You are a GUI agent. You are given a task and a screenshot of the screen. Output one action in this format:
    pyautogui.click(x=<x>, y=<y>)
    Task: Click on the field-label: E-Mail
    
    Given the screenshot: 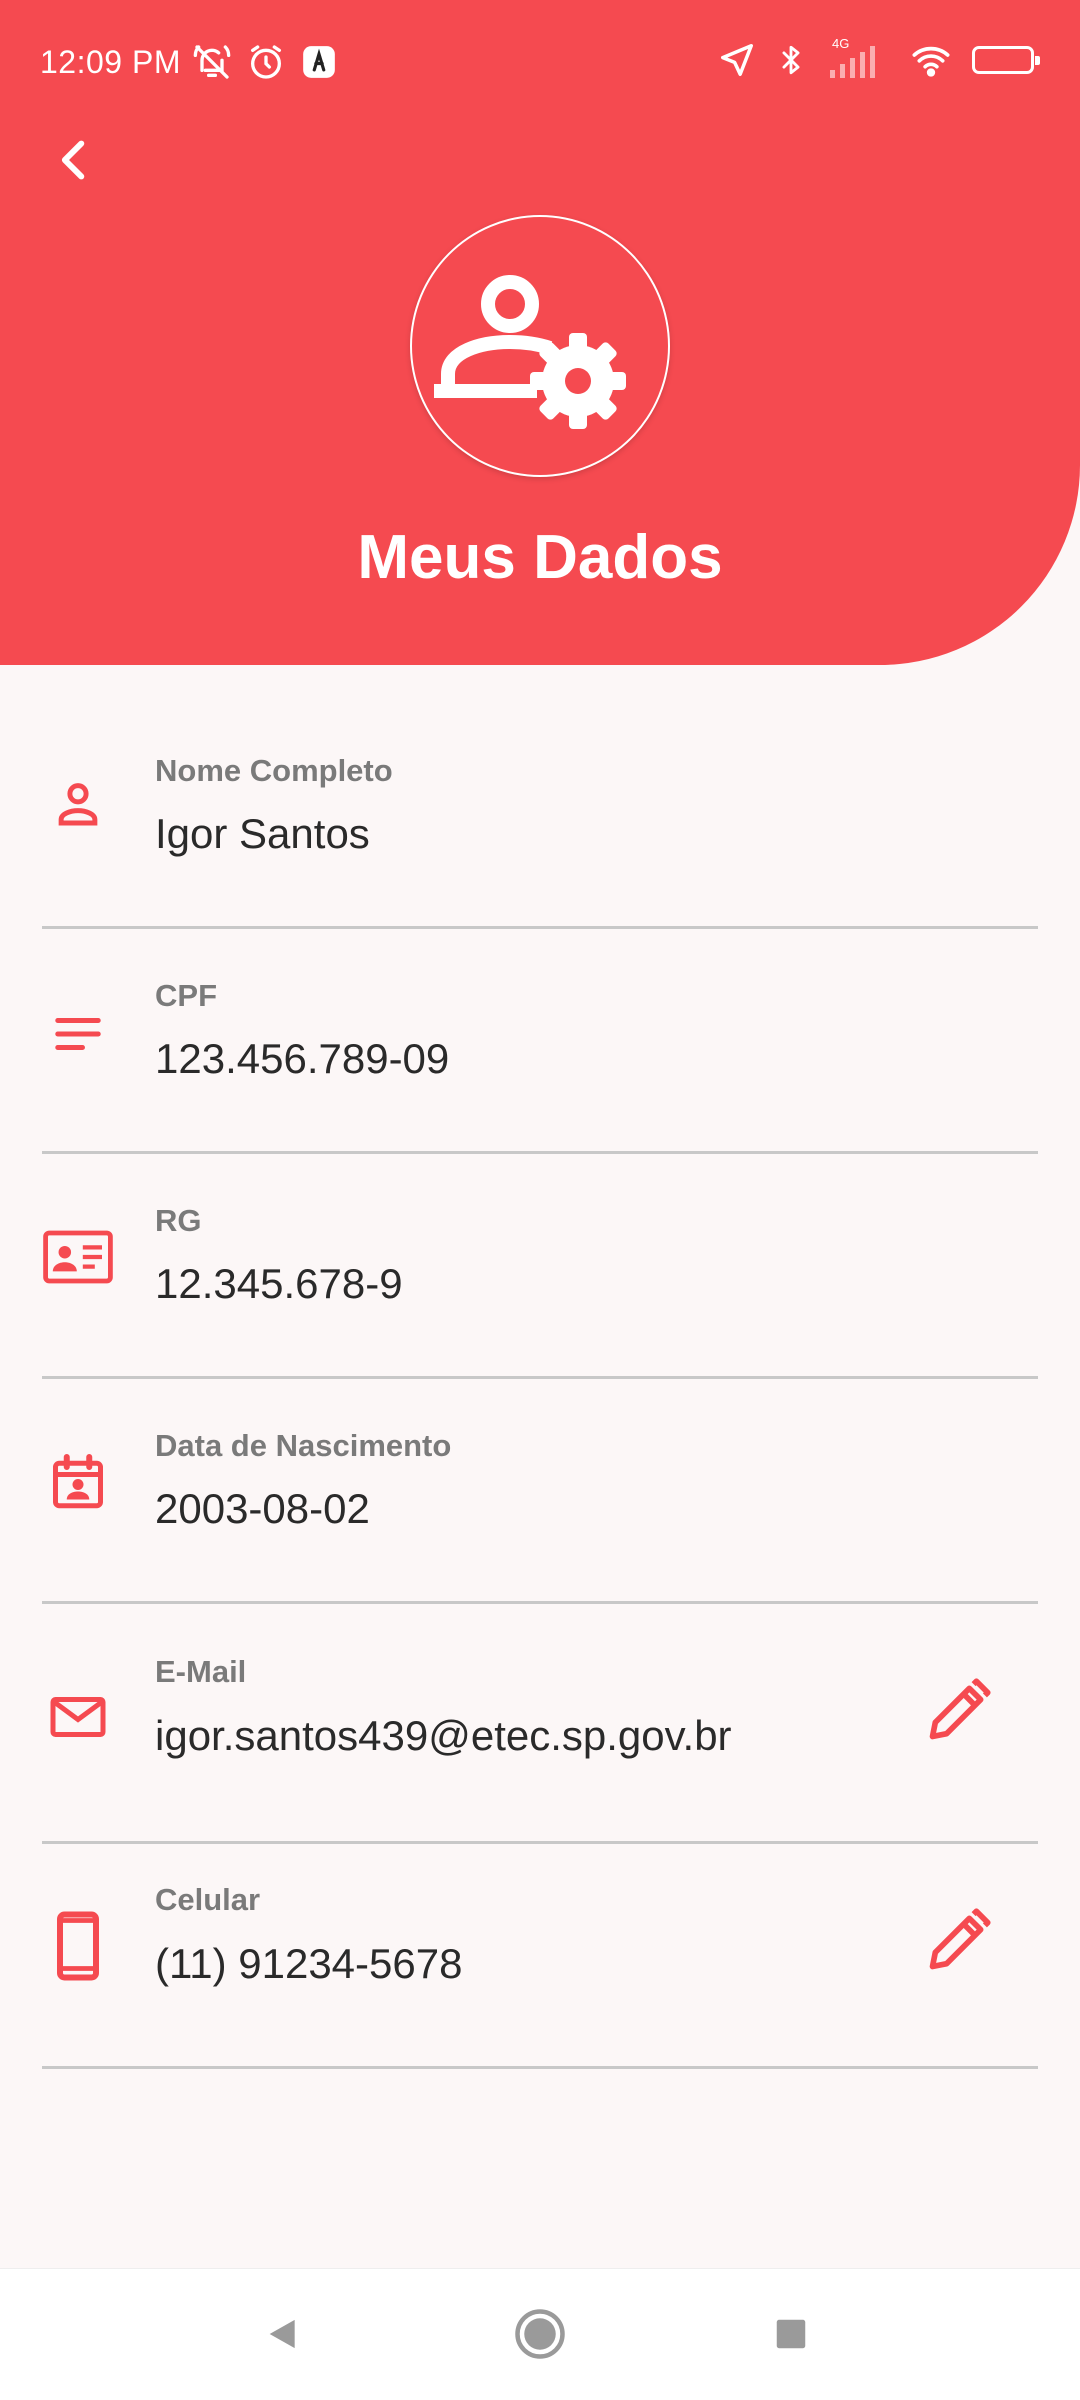 What is the action you would take?
    pyautogui.click(x=201, y=1671)
    